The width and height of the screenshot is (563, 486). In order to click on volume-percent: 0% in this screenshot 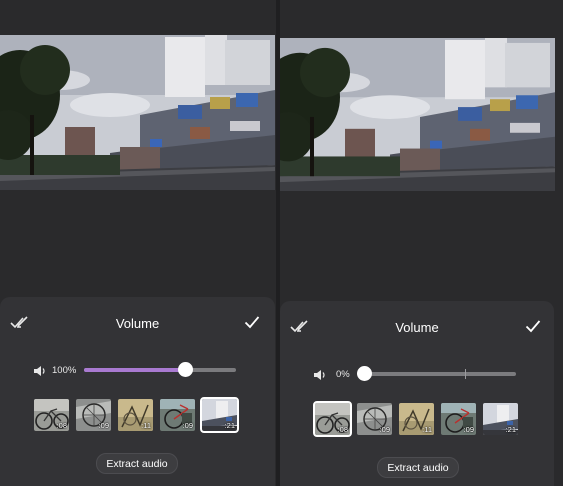, I will do `click(343, 374)`.